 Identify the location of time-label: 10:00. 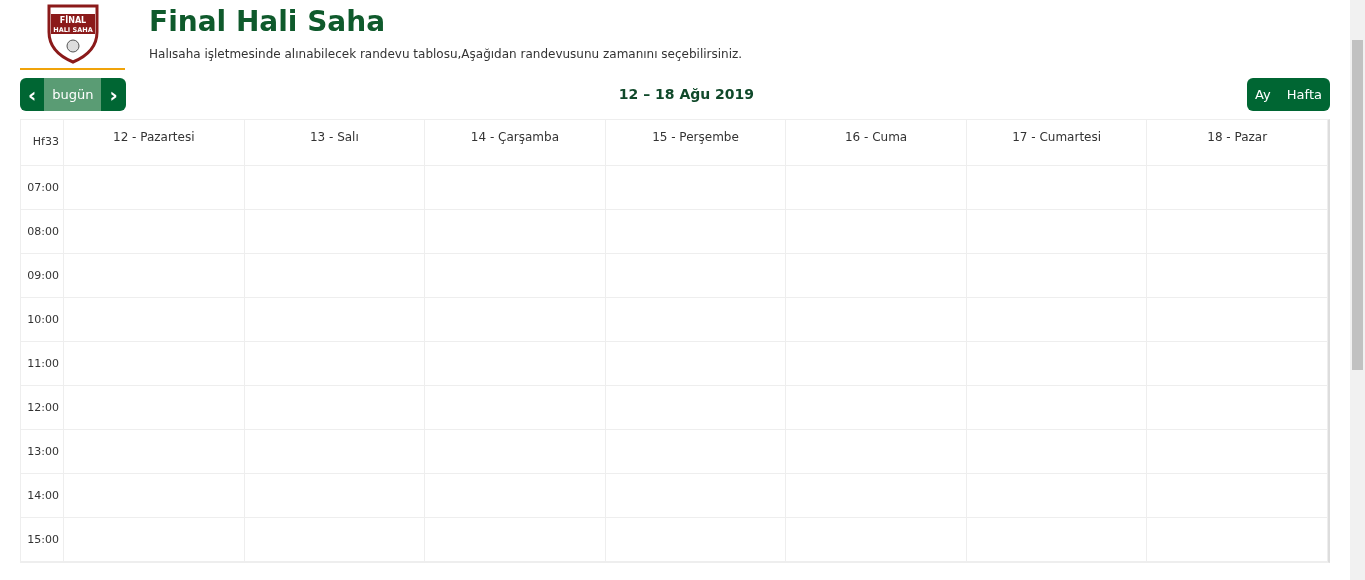
(42, 320).